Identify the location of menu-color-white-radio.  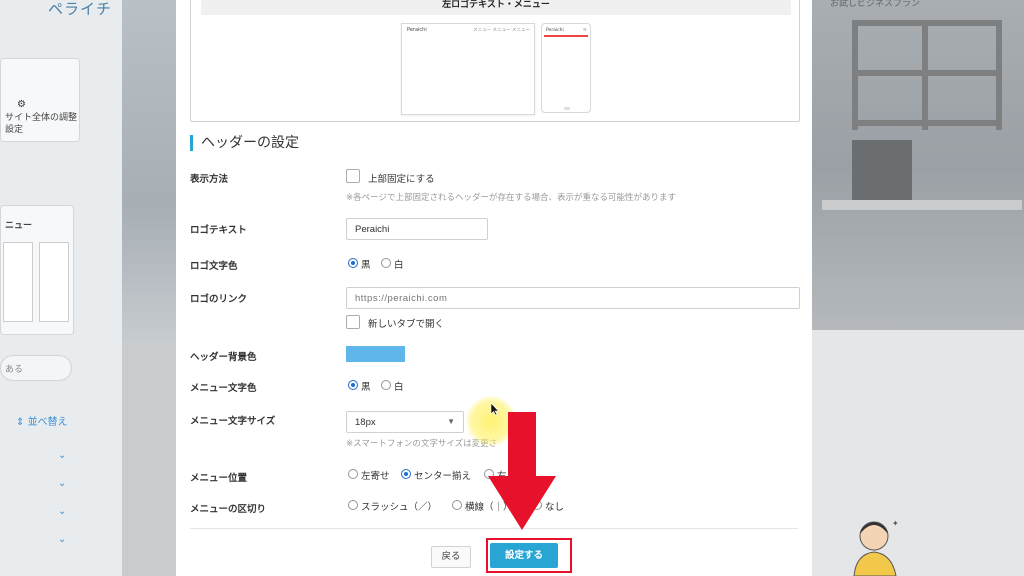
(386, 385).